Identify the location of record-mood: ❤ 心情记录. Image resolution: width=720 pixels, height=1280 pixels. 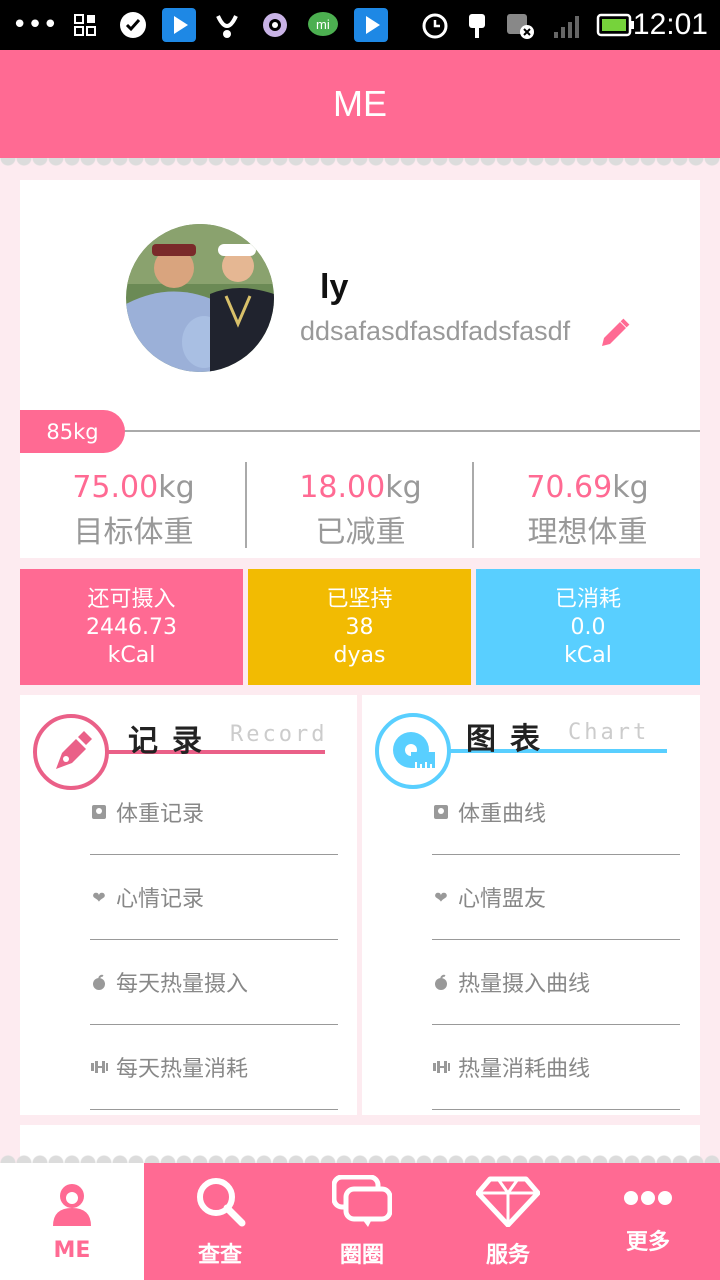
(214, 897).